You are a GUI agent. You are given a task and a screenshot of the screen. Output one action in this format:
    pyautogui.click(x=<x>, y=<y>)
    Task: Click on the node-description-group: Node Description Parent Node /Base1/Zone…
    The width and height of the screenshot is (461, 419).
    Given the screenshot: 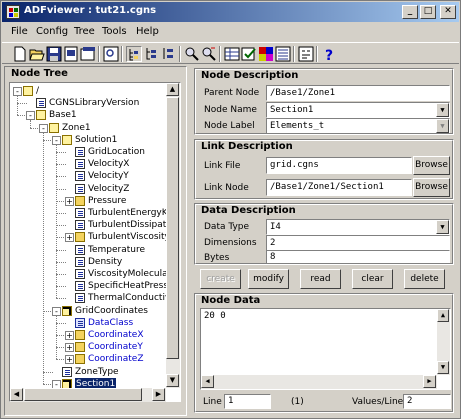 What is the action you would take?
    pyautogui.click(x=324, y=101)
    